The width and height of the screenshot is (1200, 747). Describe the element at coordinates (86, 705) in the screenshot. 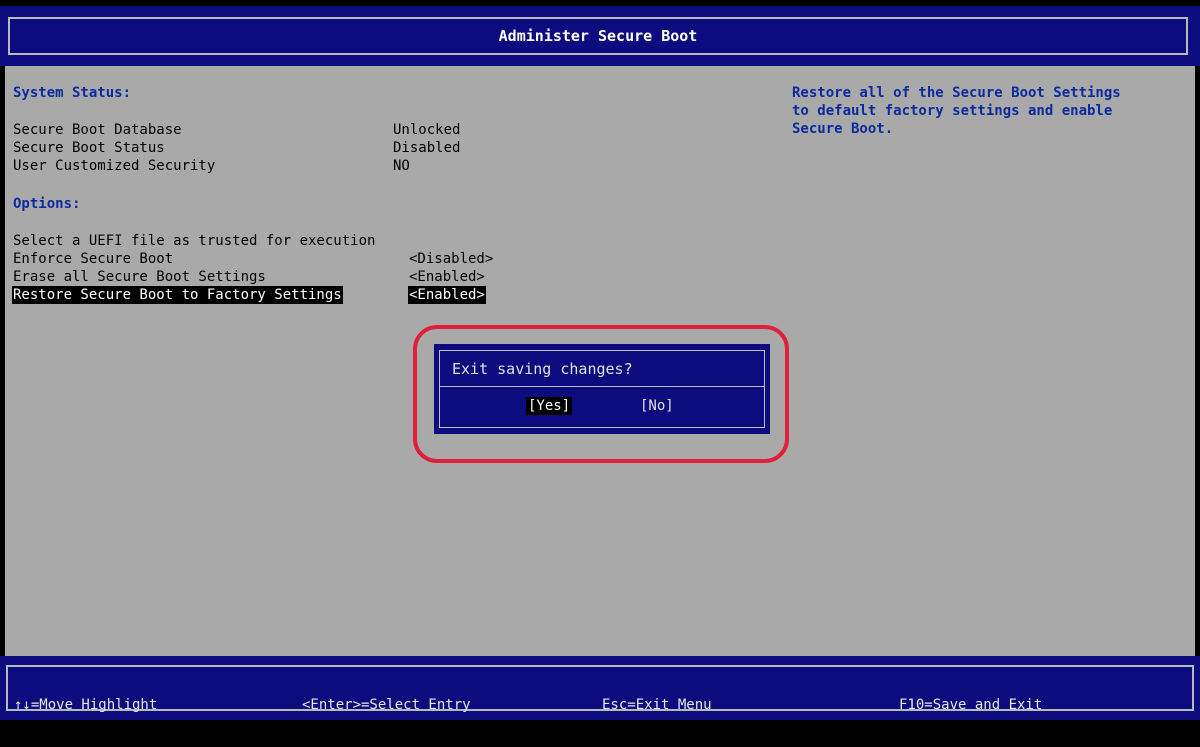

I see `footer-key-move-highlight: ↑↓=Move Highlight` at that location.